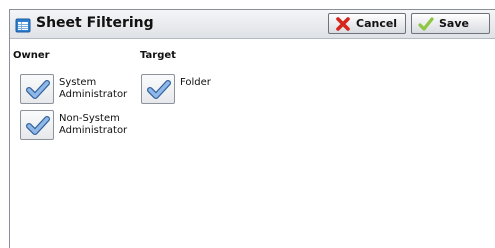 The image size is (495, 248). Describe the element at coordinates (95, 23) in the screenshot. I see `page-title: Sheet Filtering` at that location.